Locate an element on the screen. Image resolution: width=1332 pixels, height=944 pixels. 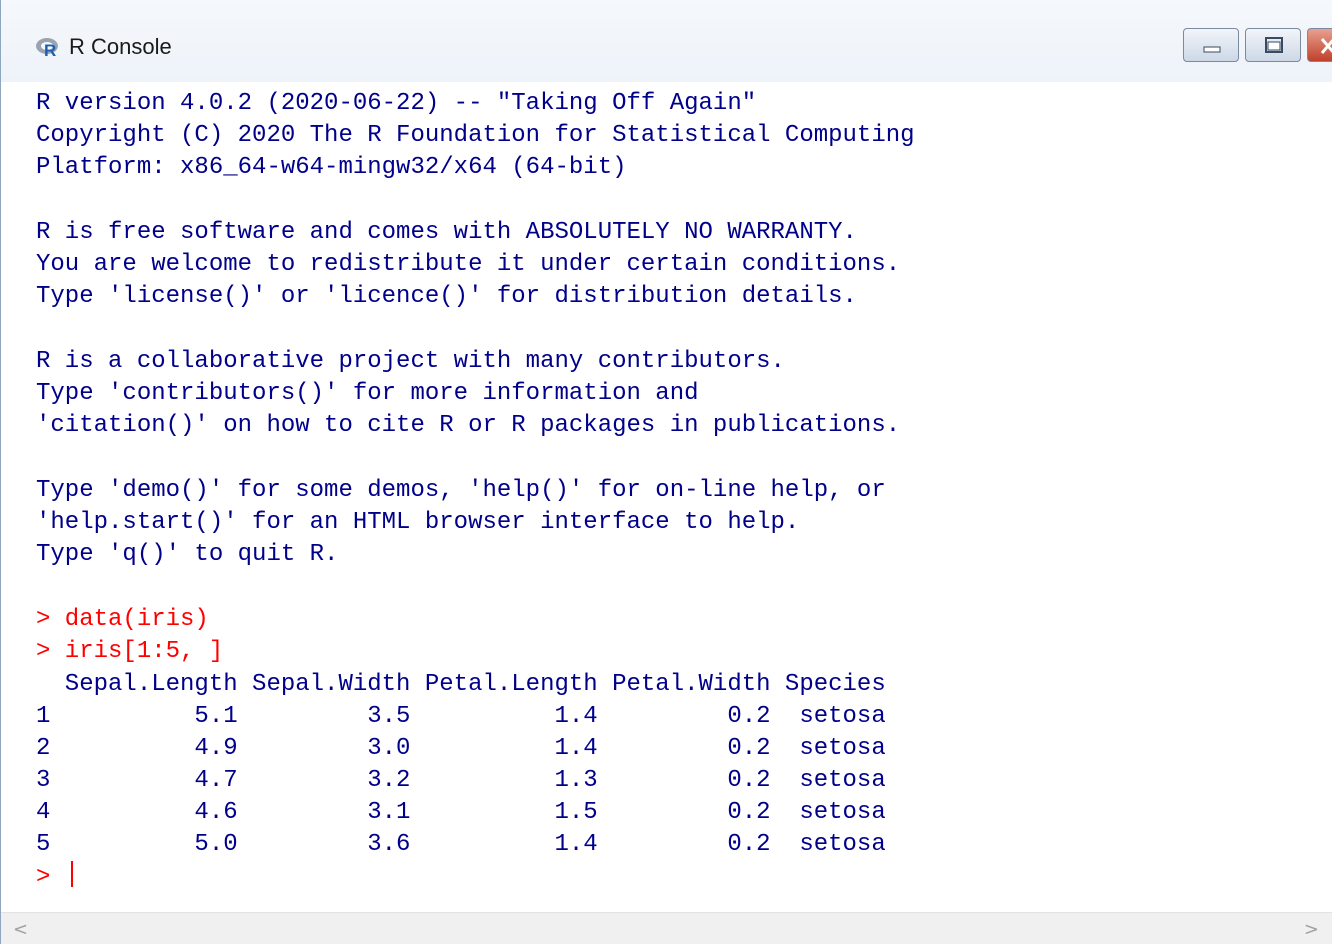
prompt-symbol: > is located at coordinates (50, 877).